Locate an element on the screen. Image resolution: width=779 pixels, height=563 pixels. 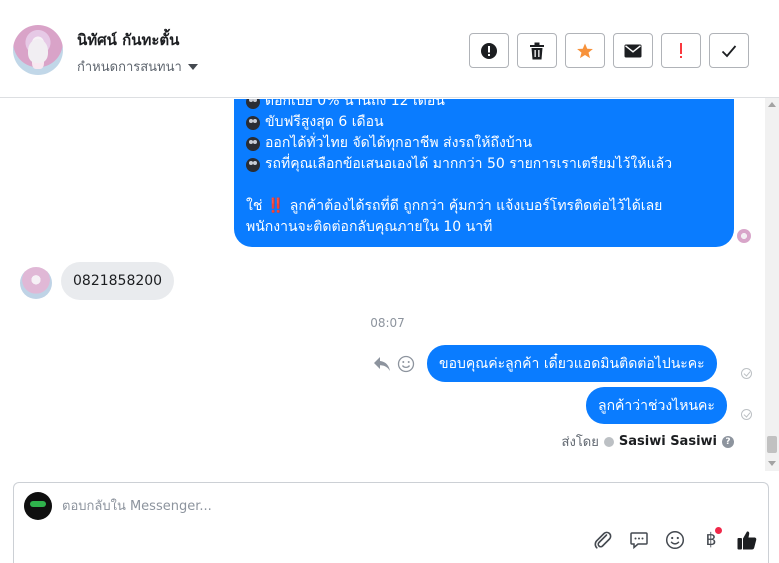
thumbs-up-icon is located at coordinates (747, 540).